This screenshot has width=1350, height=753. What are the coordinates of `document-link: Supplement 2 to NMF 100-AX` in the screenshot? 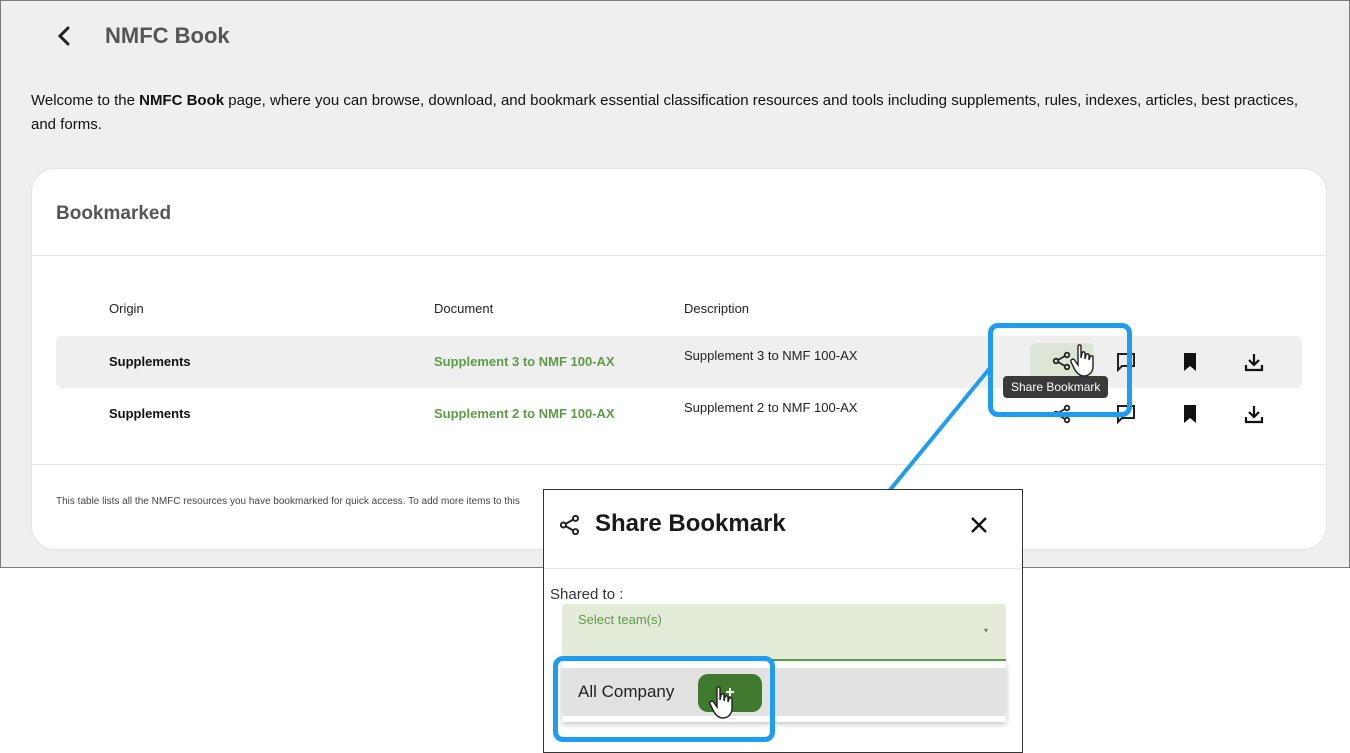 It's located at (524, 413).